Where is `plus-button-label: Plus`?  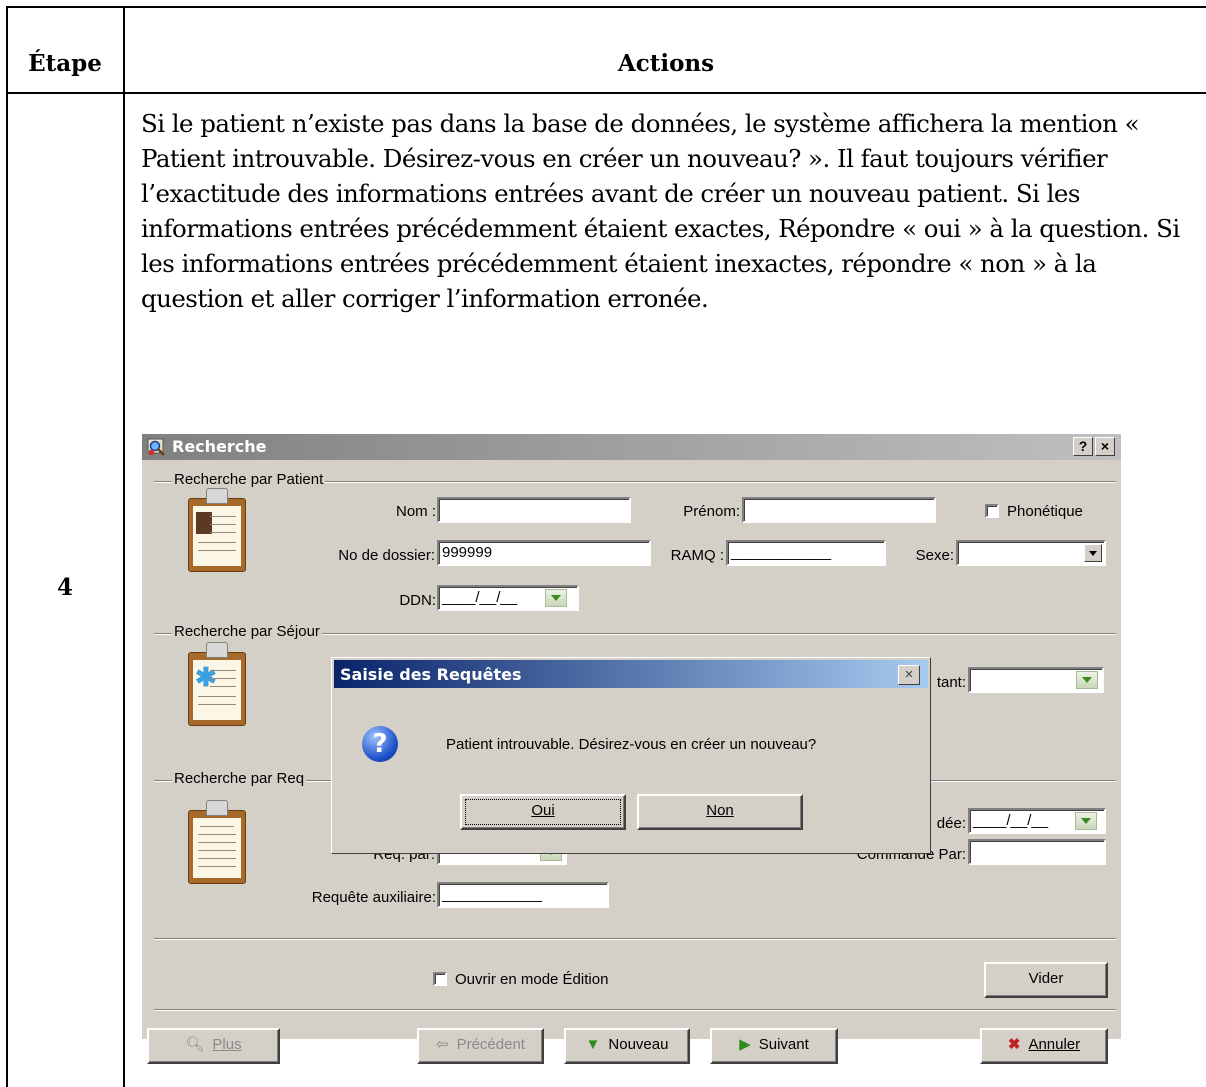
plus-button-label: Plus is located at coordinates (227, 1044).